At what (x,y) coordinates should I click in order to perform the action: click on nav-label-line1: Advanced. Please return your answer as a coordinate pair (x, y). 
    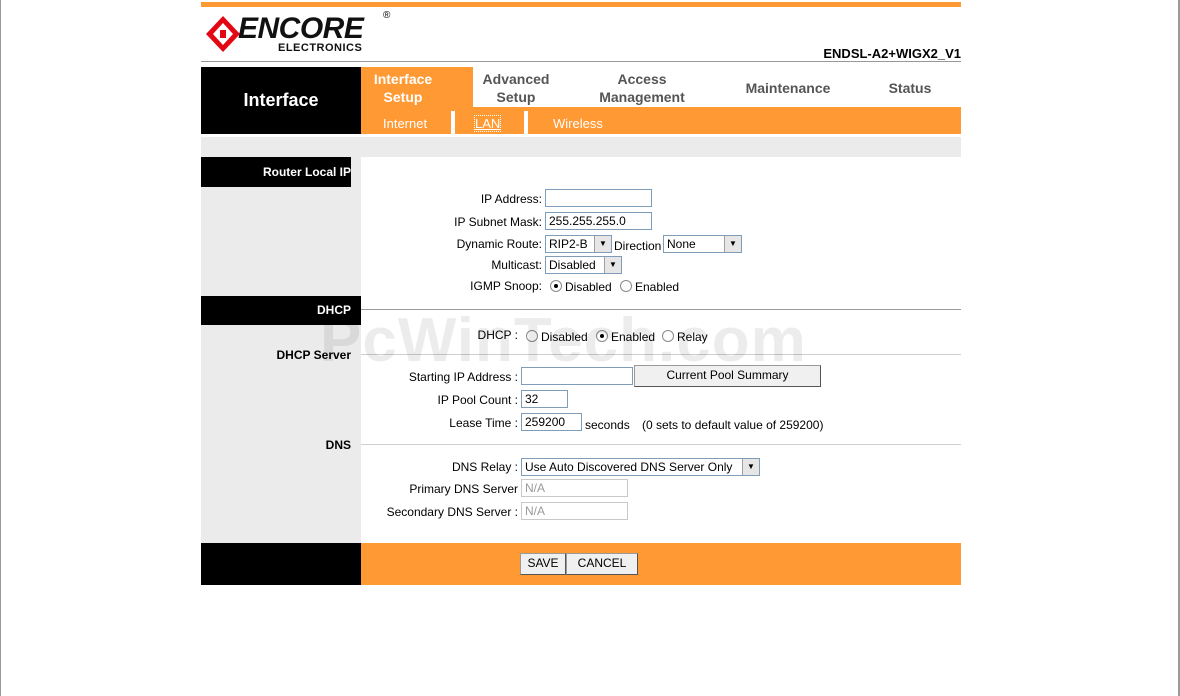
    Looking at the image, I should click on (516, 79).